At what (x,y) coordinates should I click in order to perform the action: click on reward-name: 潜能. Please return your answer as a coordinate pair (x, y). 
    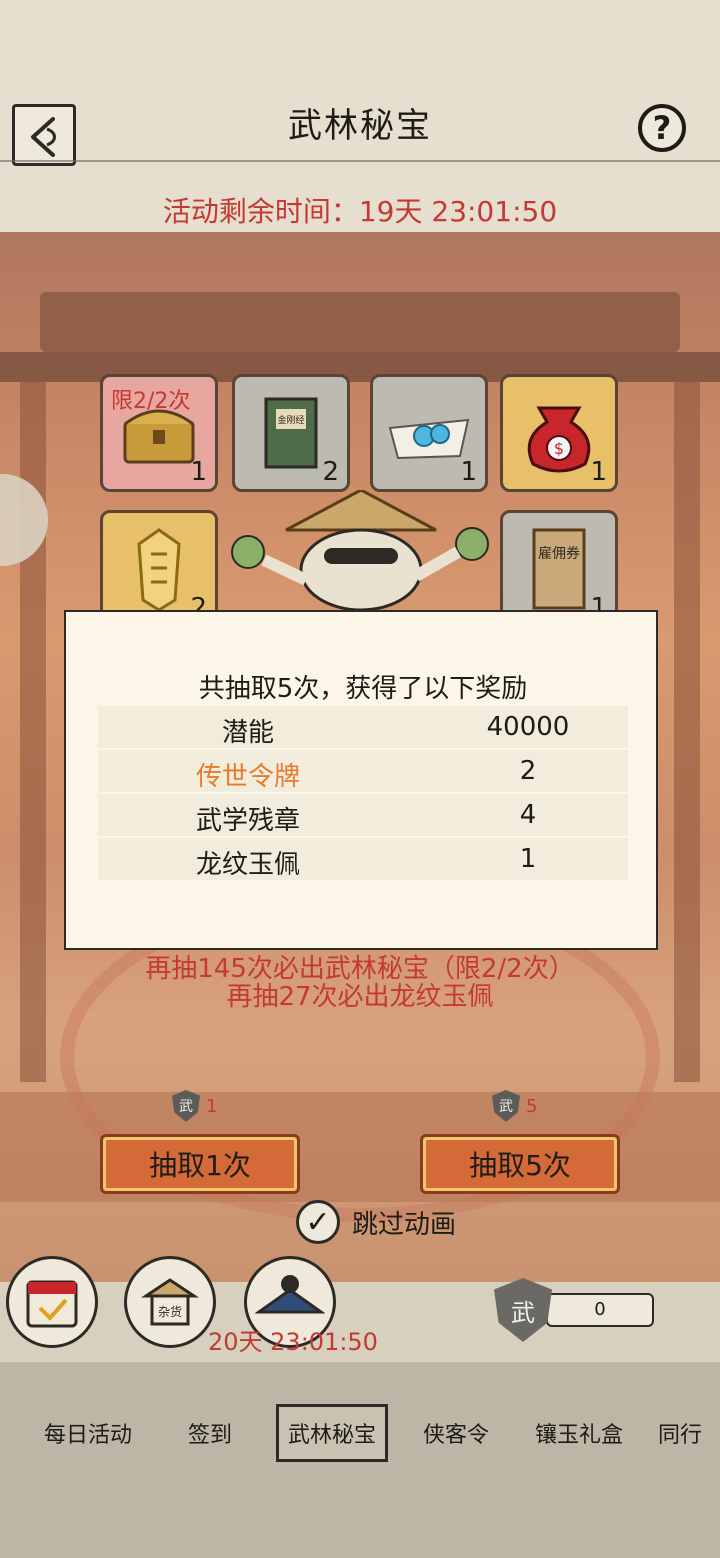
    Looking at the image, I should click on (247, 733).